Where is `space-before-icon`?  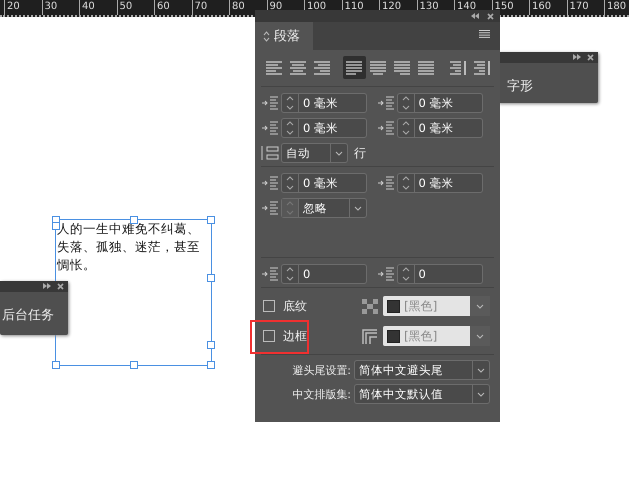
space-before-icon is located at coordinates (270, 183).